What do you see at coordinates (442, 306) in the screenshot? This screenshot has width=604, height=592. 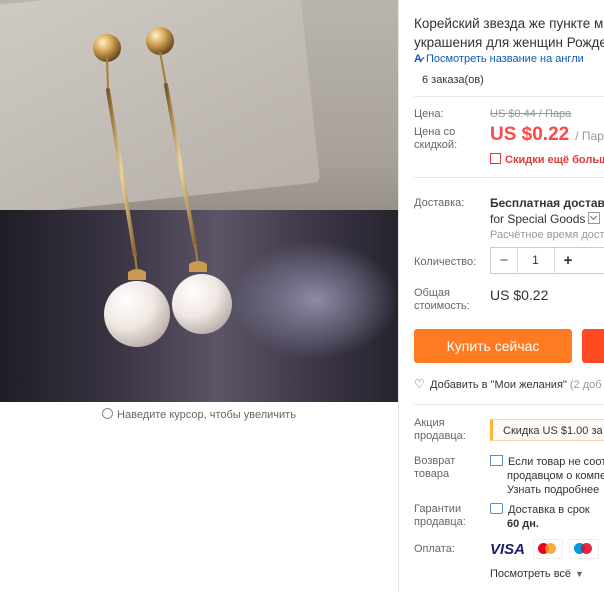 I see `total-label-line2: стоимость:` at bounding box center [442, 306].